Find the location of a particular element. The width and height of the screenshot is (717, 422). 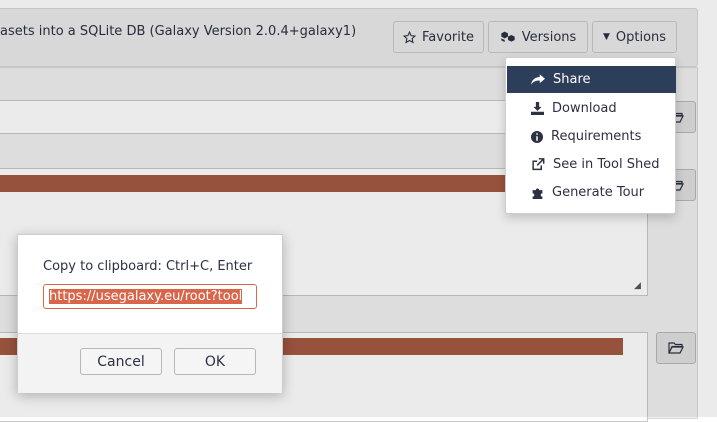

menu-item-label: Generate Tour is located at coordinates (598, 192).